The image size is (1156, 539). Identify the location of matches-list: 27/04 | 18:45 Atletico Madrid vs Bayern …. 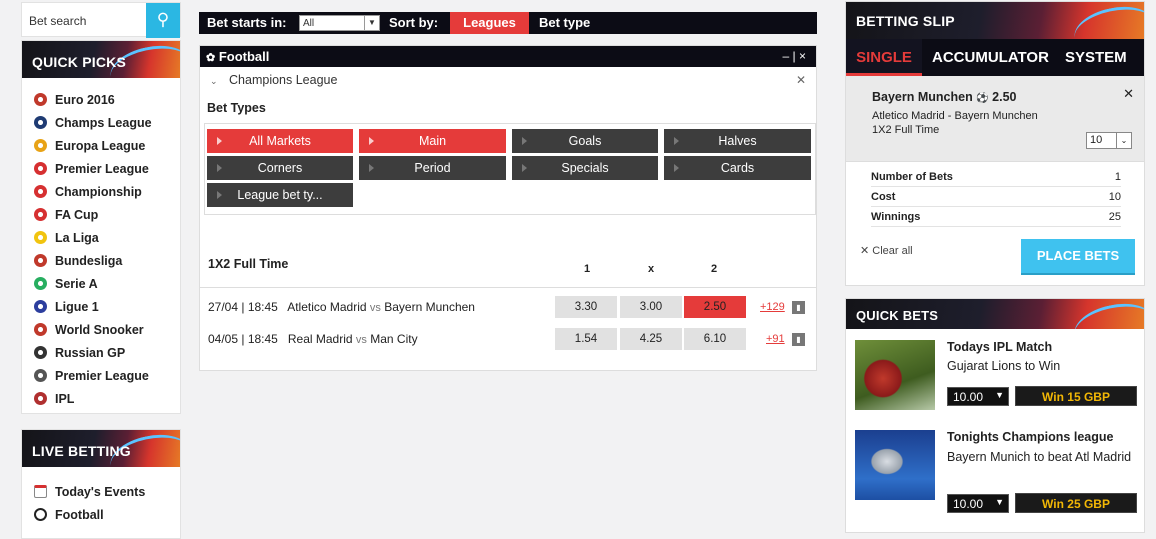
(508, 322).